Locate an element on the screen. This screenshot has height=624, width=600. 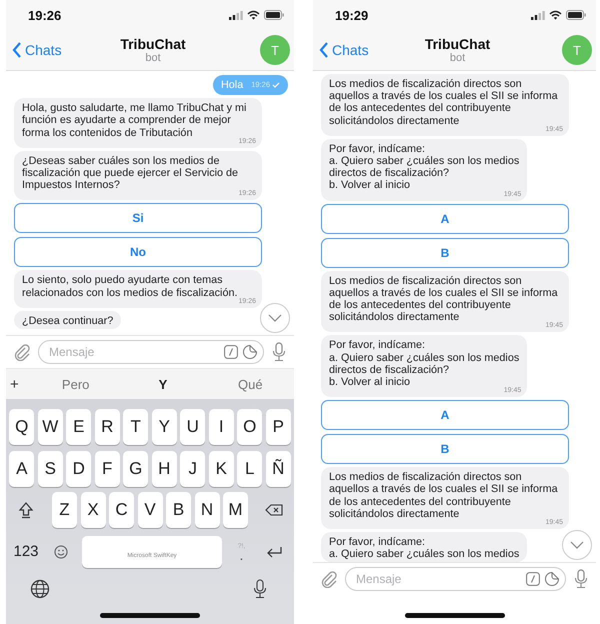
message-text: Por favor, indícame: a. Quiero saber ¿cuáles son los medios is located at coordinates (424, 548).